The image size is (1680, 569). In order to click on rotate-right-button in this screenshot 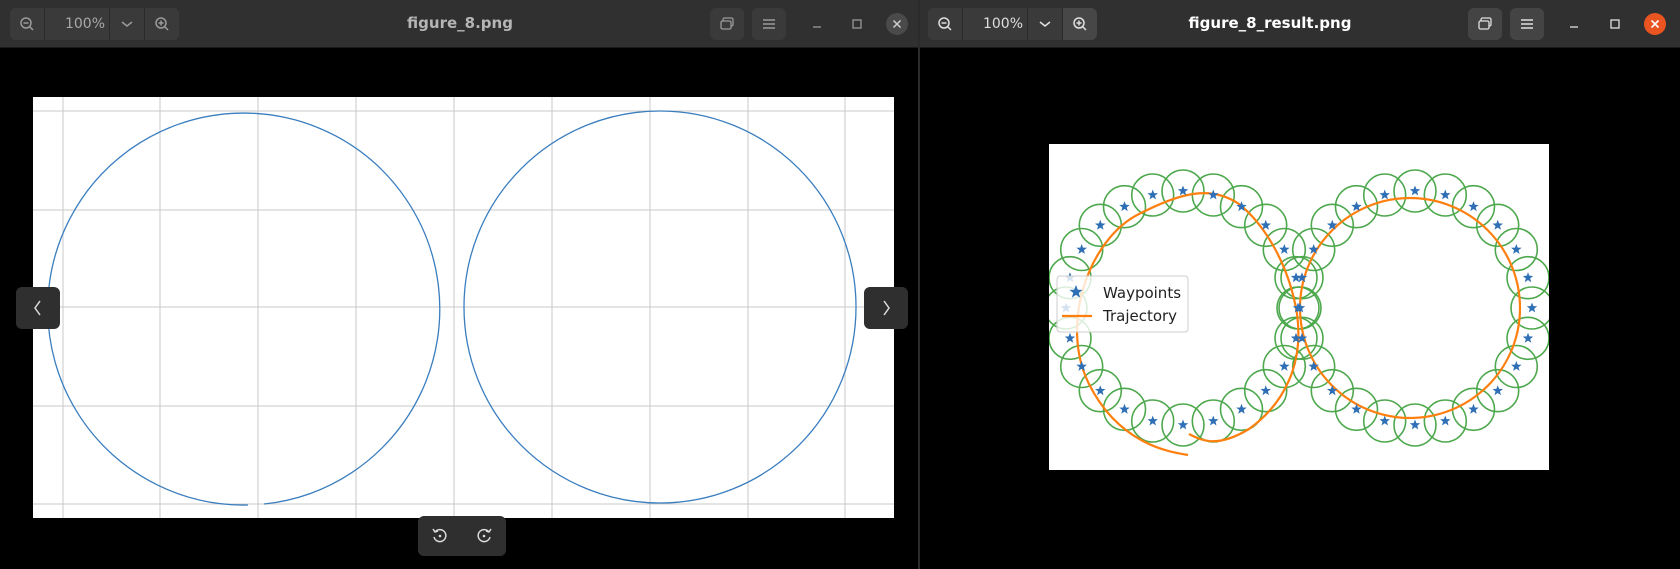, I will do `click(484, 536)`.